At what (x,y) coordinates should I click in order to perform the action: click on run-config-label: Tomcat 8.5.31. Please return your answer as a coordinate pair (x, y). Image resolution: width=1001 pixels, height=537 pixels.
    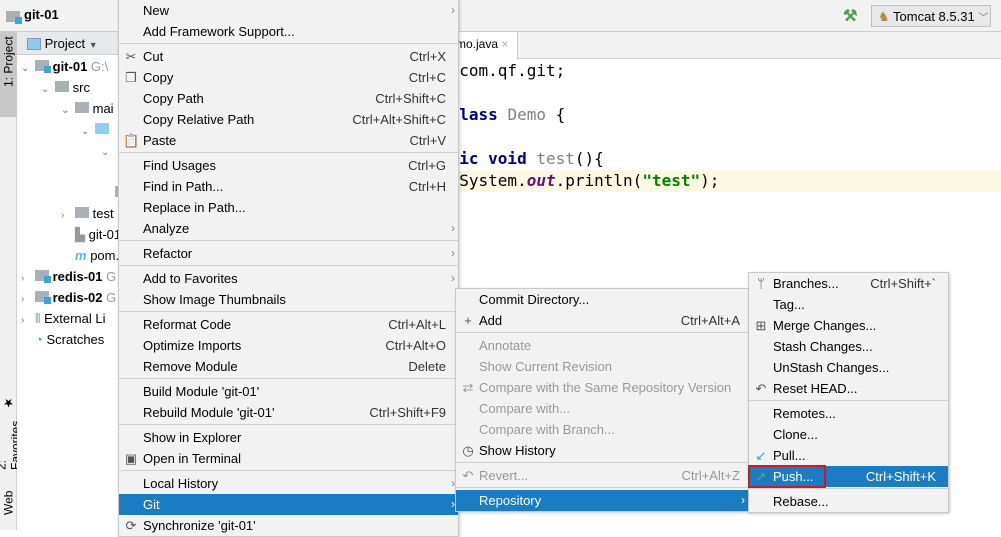
    Looking at the image, I should click on (934, 16).